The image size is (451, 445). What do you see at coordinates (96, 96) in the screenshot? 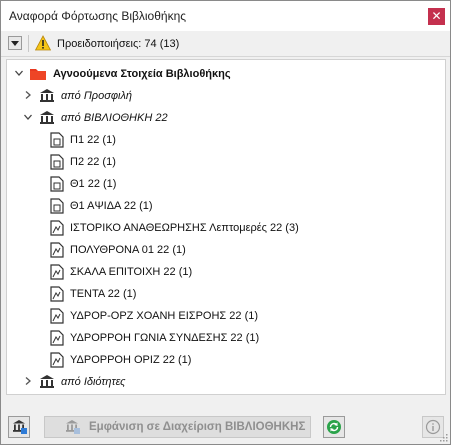
I see `tree-group-label: από Προσφιλή` at bounding box center [96, 96].